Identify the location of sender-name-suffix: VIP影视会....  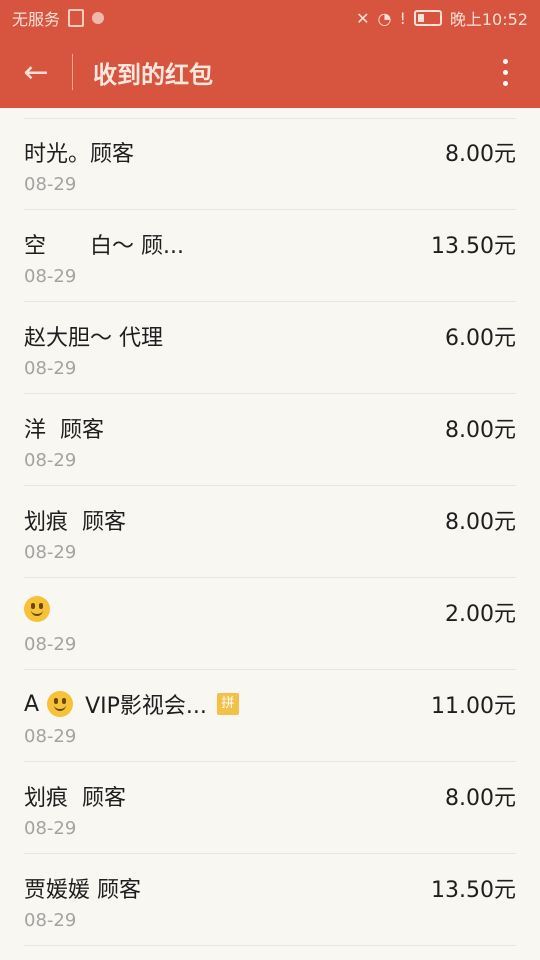
(146, 706).